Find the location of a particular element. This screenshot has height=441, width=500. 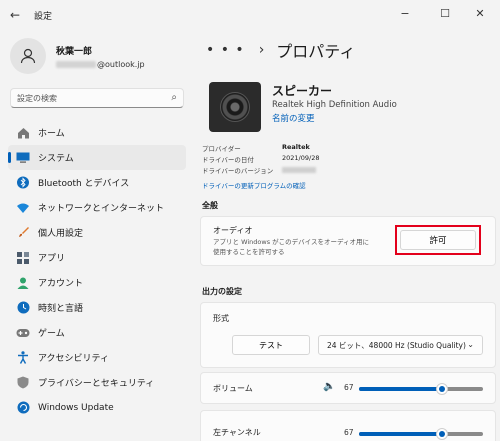

search-box: ⌕ is located at coordinates (97, 98).